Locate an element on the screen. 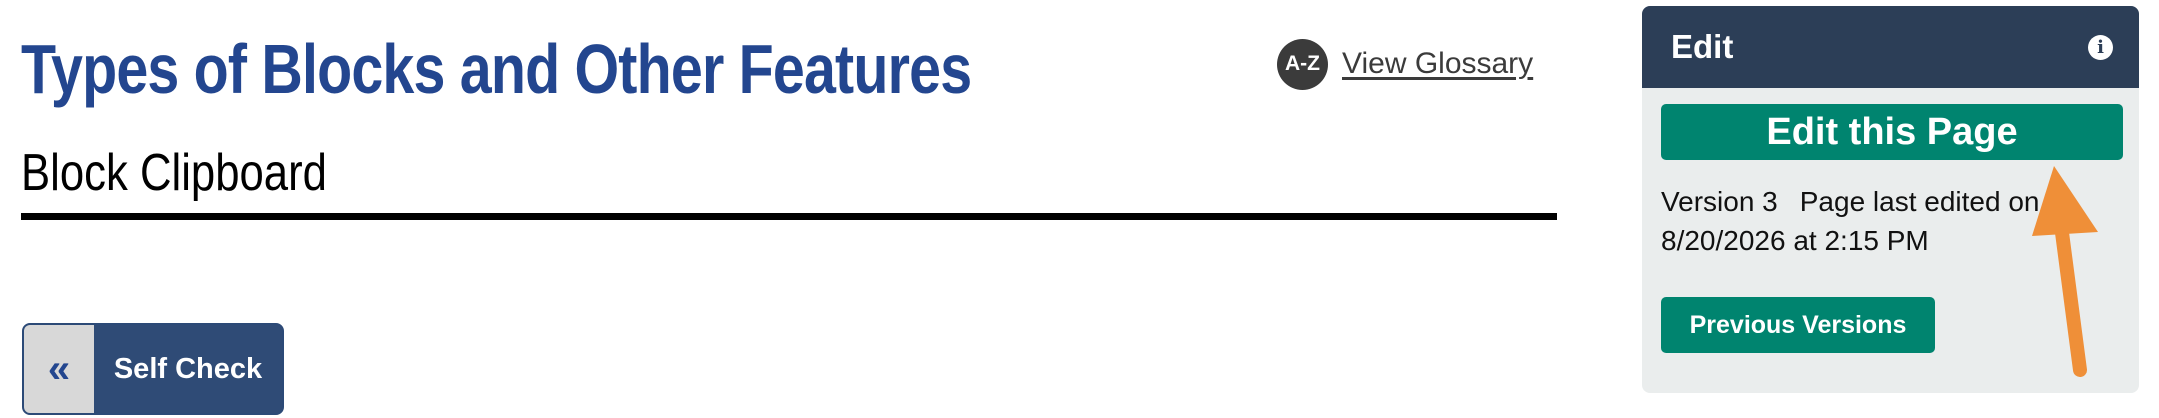  a-z-glossary-icon: A-Z is located at coordinates (1302, 64).